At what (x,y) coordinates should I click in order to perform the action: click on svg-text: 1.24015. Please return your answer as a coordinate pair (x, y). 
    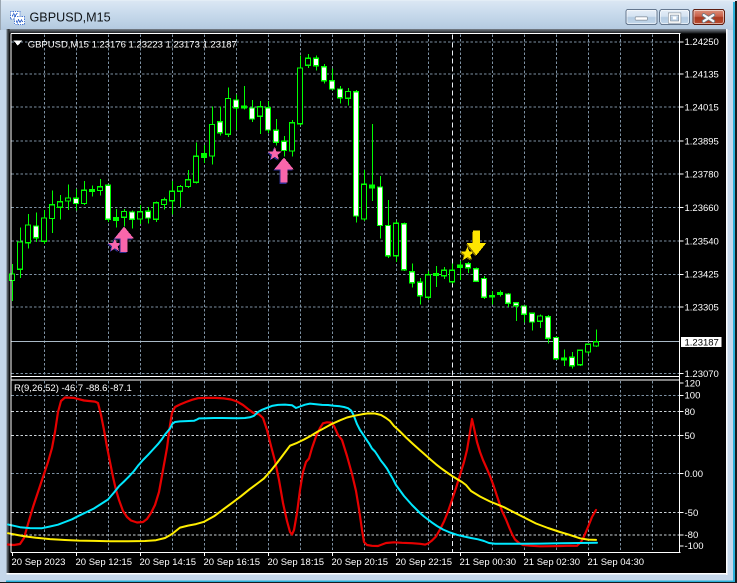
    Looking at the image, I should click on (702, 108).